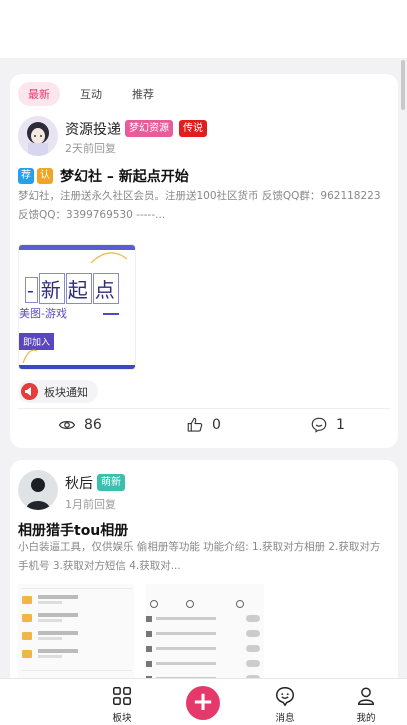 This screenshot has width=407, height=725. I want to click on user-badge-dream-resource: 梦幻资源, so click(149, 128).